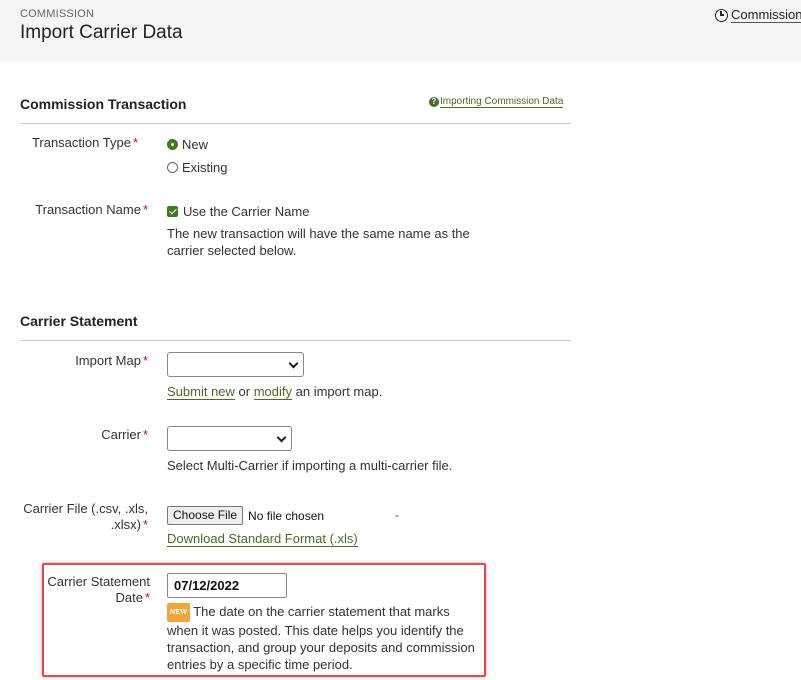 This screenshot has width=801, height=680. I want to click on new-badge: NEW, so click(179, 612).